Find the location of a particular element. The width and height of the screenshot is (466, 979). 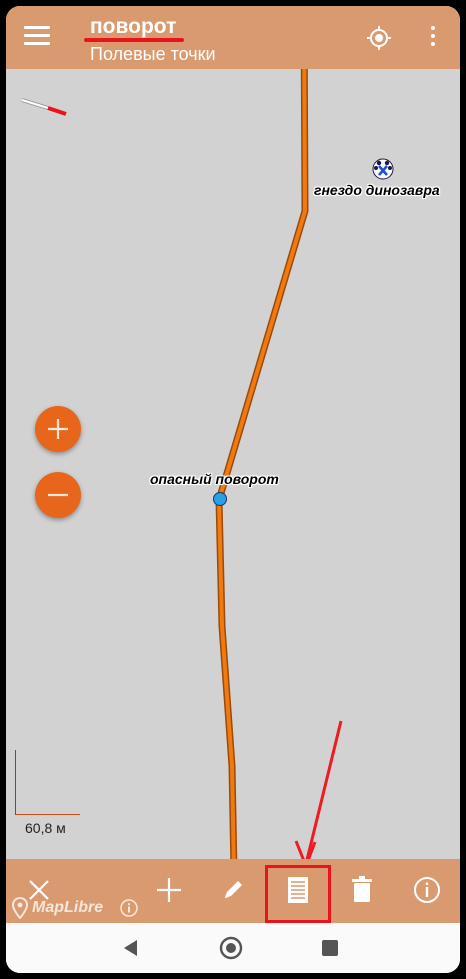

compass-icon is located at coordinates (43, 106).